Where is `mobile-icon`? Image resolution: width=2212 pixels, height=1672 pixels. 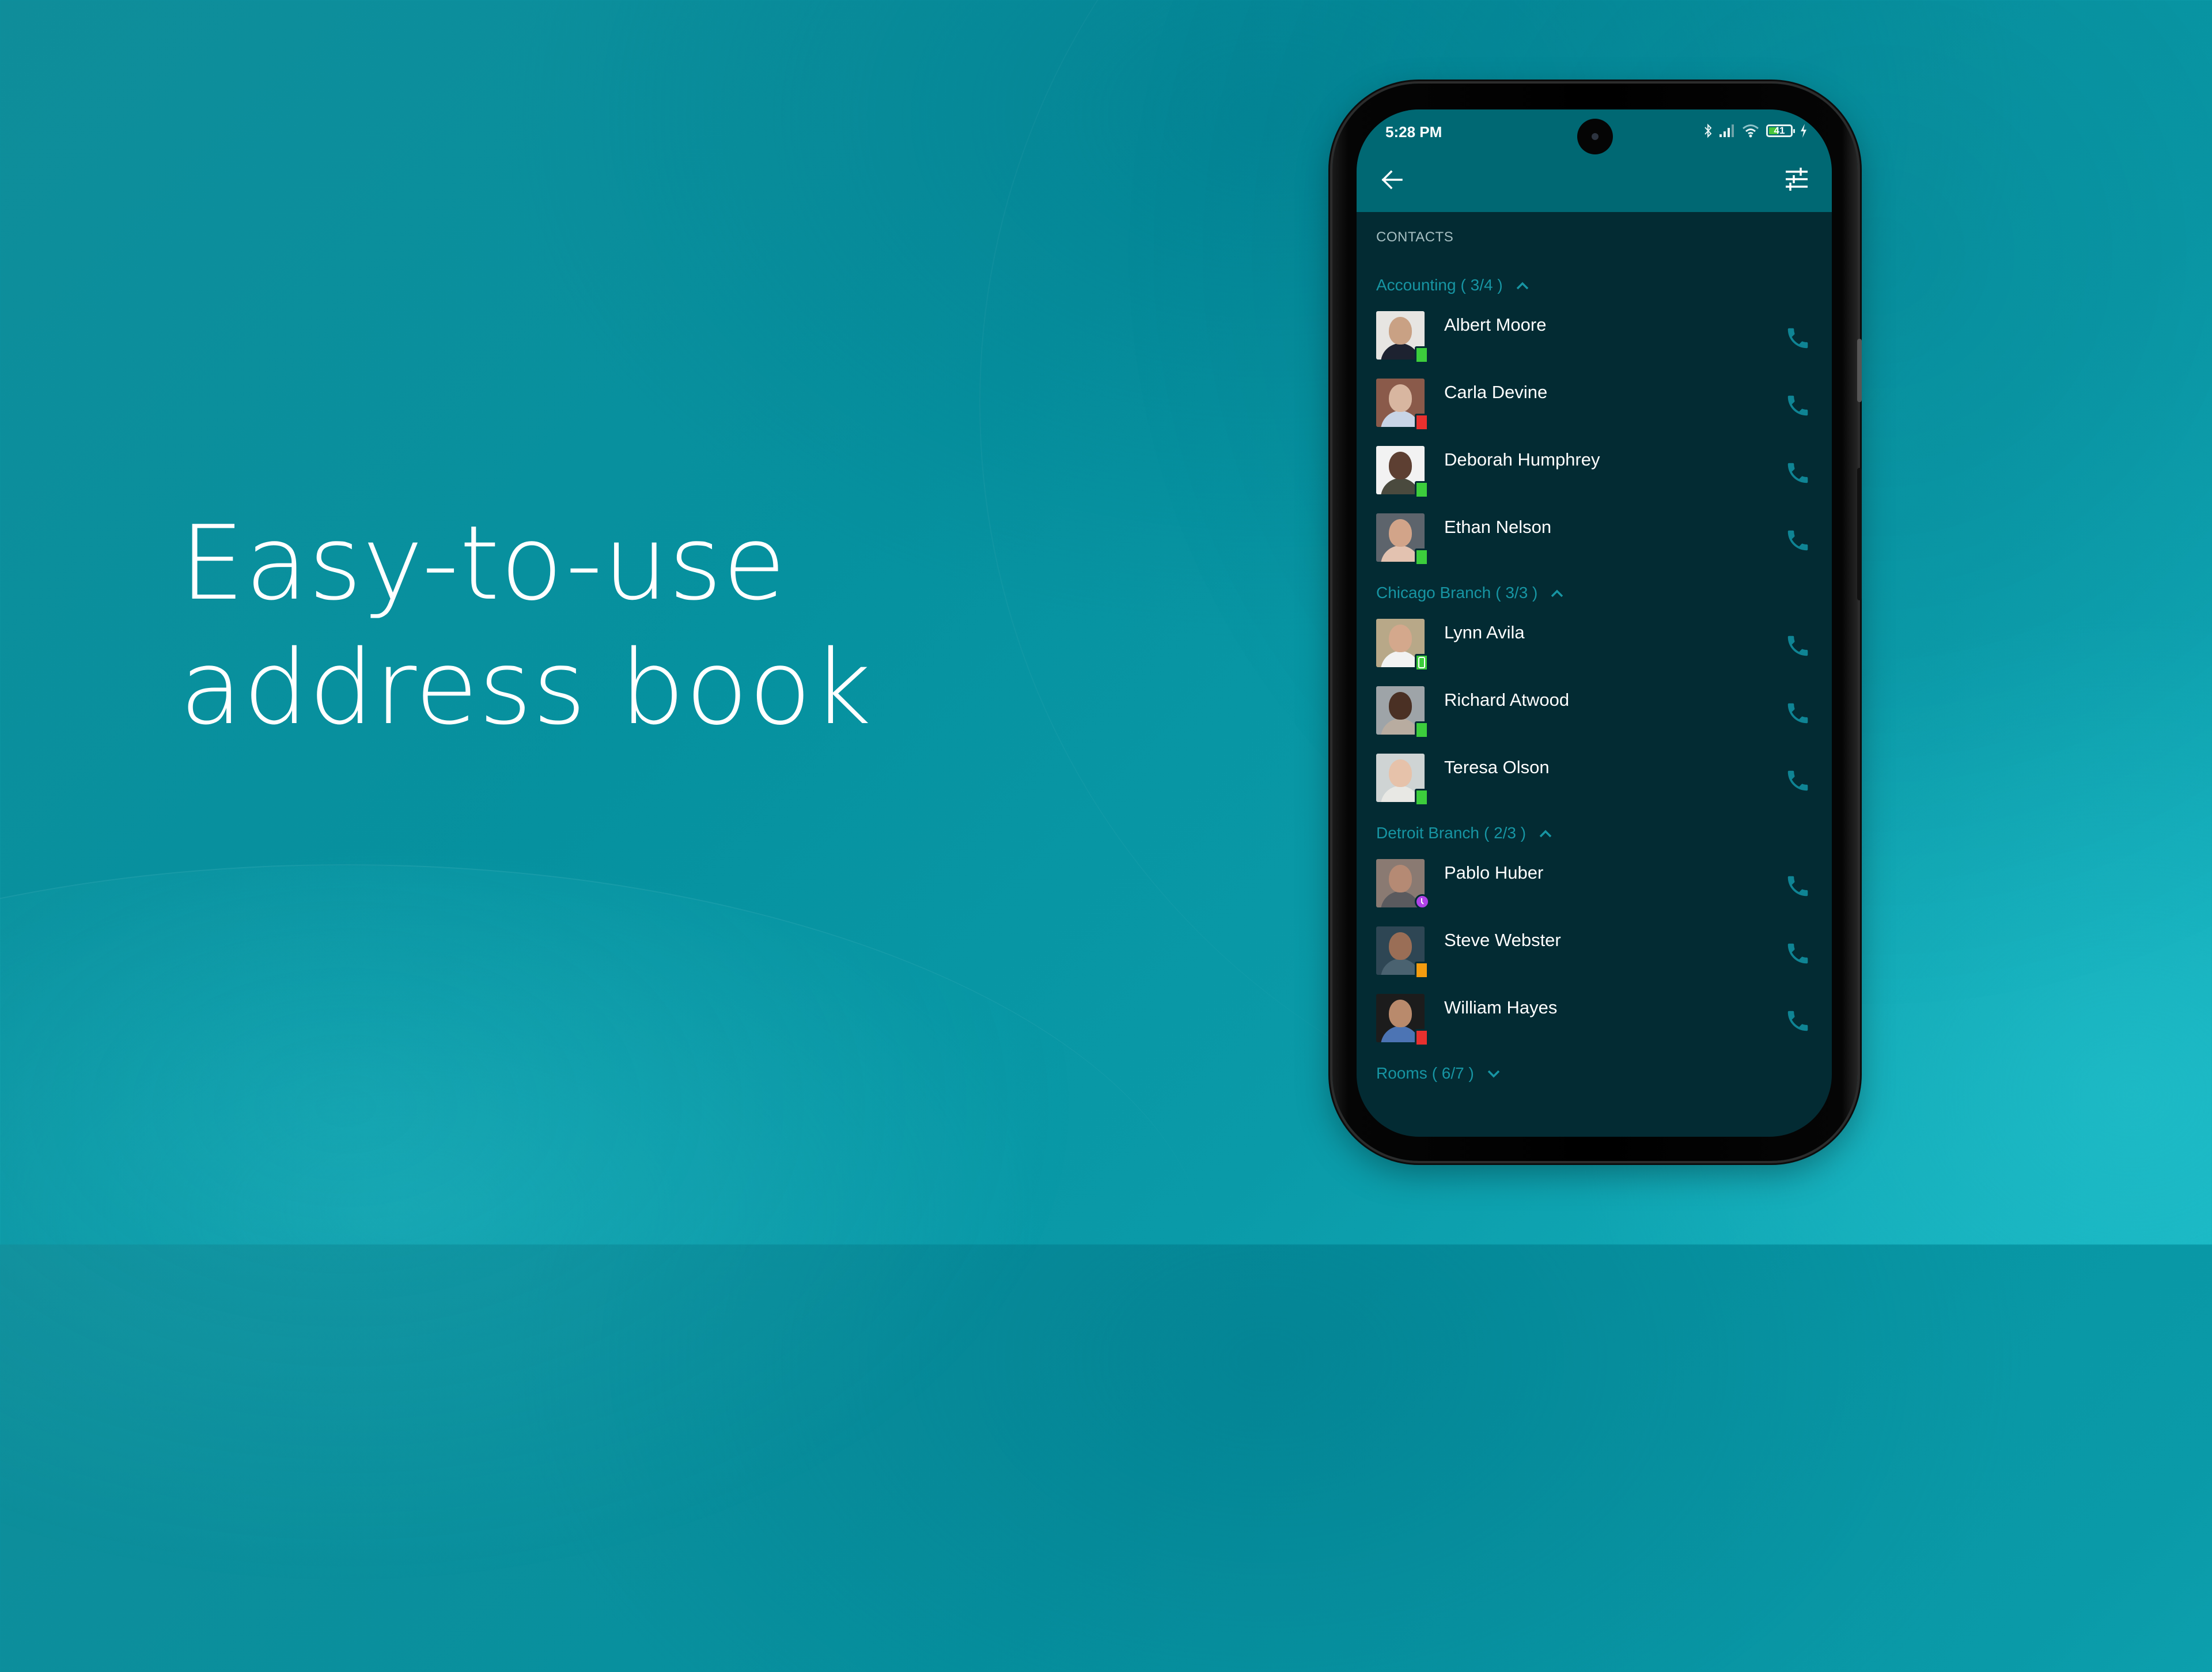
mobile-icon is located at coordinates (1421, 662).